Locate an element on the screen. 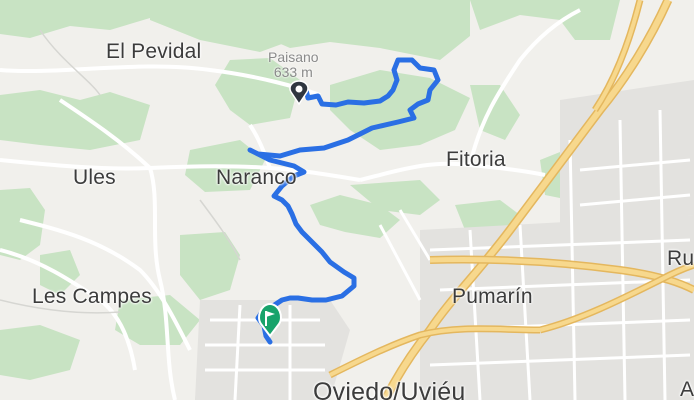 Image resolution: width=694 pixels, height=400 pixels. place-label-les-campes: Les Campes is located at coordinates (92, 296).